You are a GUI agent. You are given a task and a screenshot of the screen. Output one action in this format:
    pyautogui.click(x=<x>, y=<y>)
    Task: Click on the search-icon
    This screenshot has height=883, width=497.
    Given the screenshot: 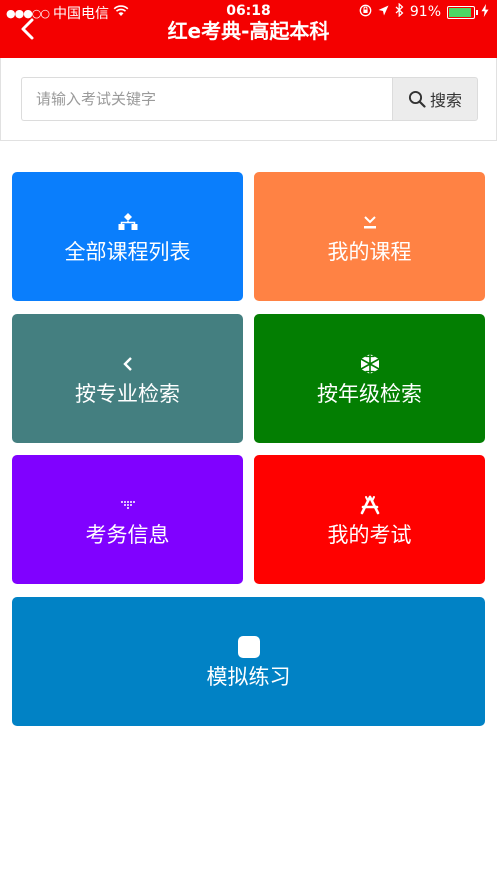 What is the action you would take?
    pyautogui.click(x=417, y=99)
    